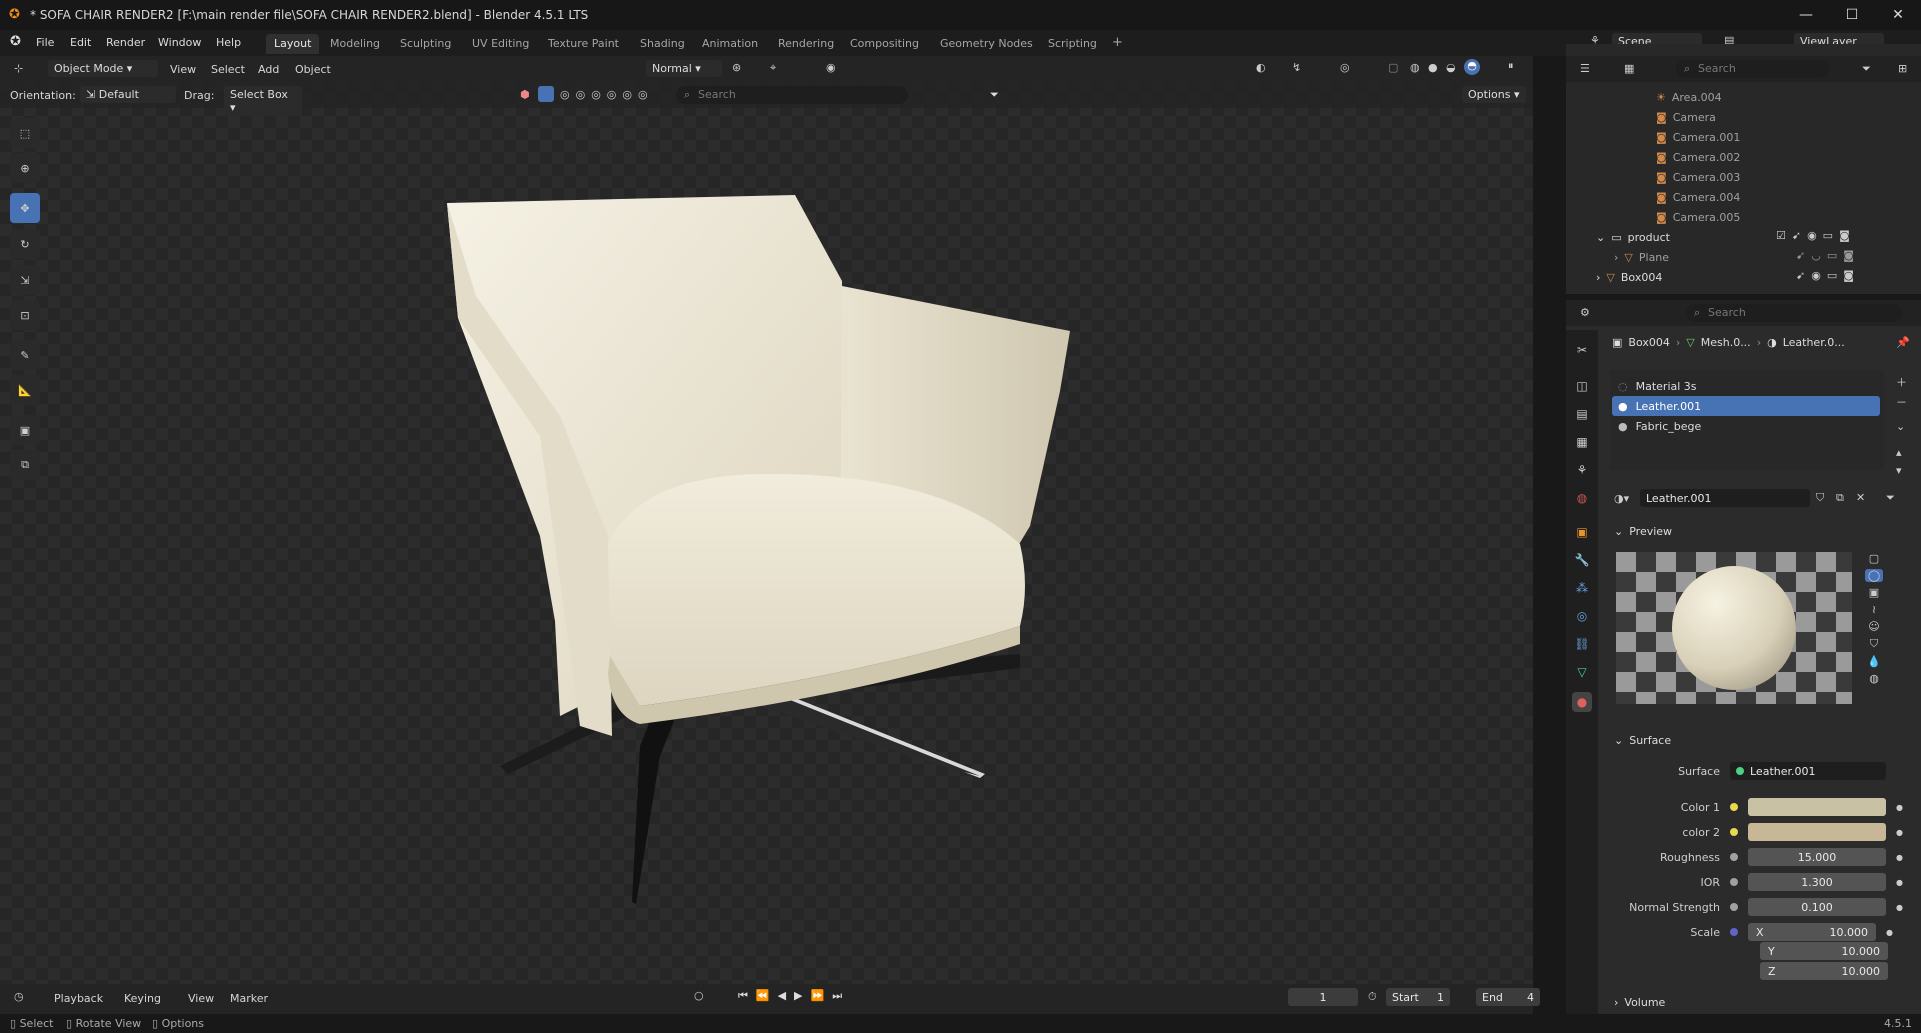 This screenshot has width=1921, height=1033. Describe the element at coordinates (1639, 1002) in the screenshot. I see `volume-section-header: › Volume` at that location.